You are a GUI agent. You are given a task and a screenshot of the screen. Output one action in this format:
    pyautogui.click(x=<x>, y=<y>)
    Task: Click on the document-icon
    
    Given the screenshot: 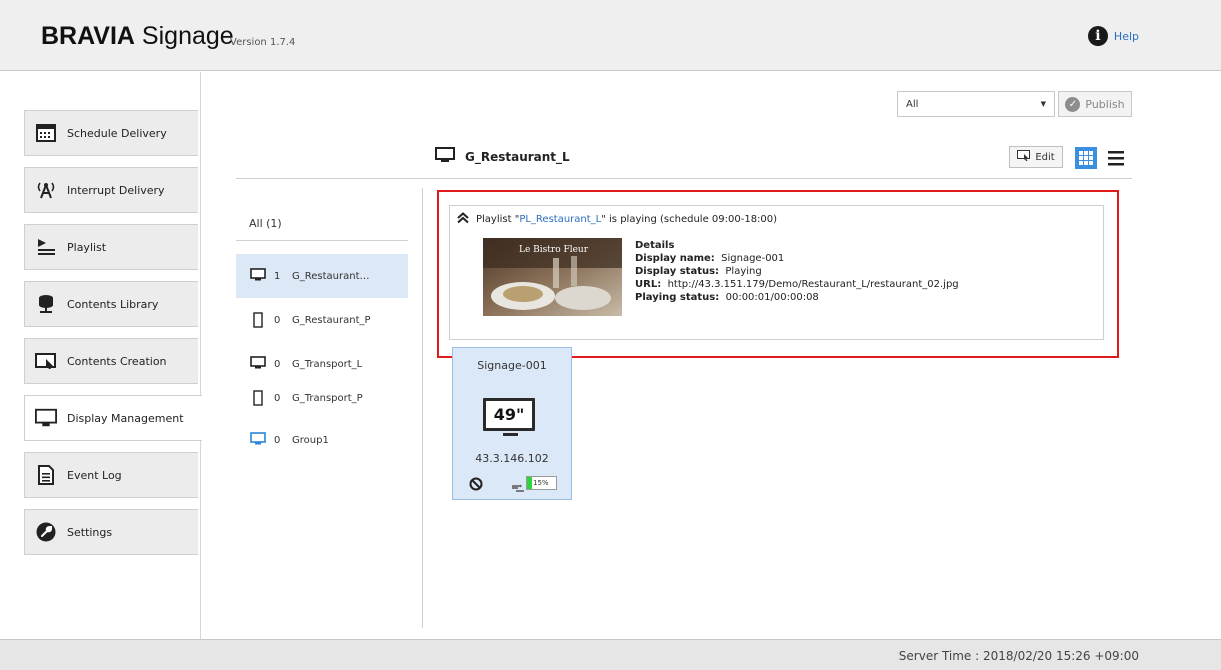 What is the action you would take?
    pyautogui.click(x=46, y=475)
    